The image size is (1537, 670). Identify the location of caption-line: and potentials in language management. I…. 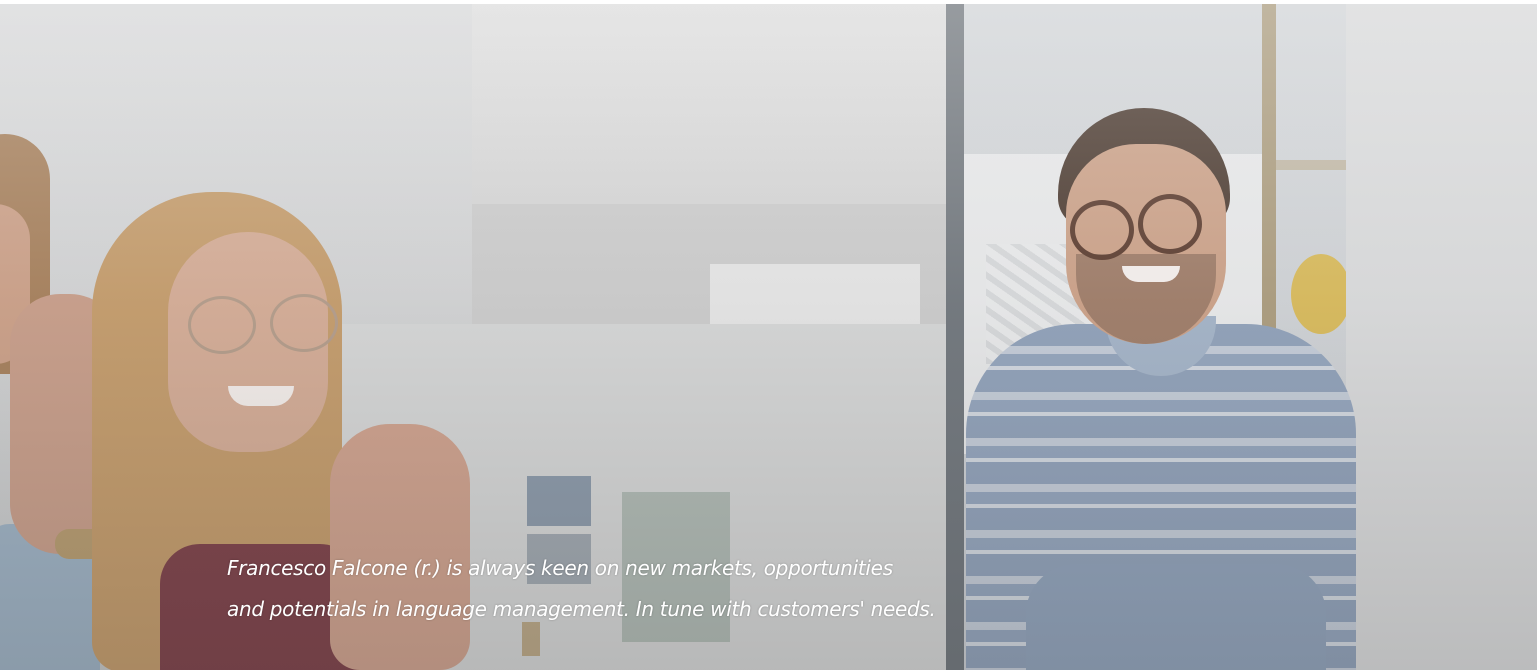
(581, 609).